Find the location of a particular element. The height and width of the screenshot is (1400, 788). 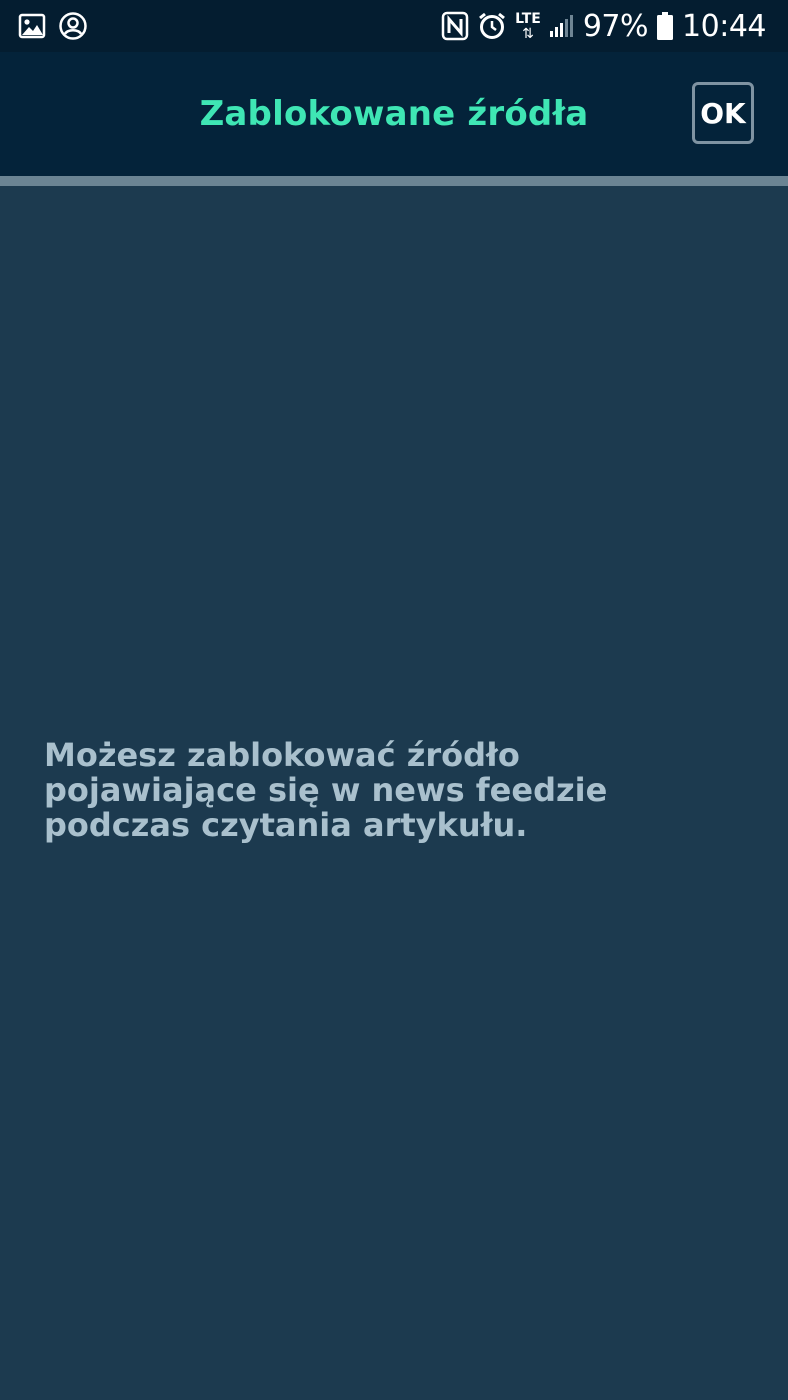

app-bar: Zablokowane źródła OK is located at coordinates (394, 114).